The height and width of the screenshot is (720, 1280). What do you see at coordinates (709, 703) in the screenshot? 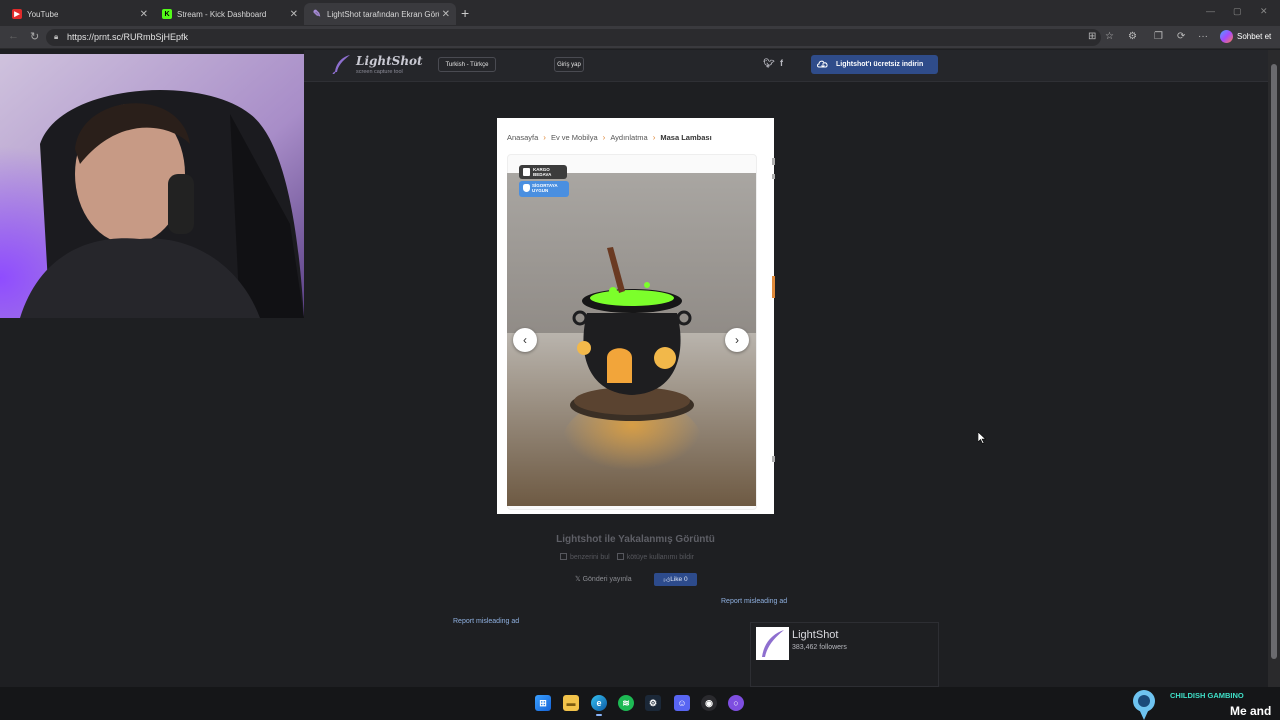
I see `obs-icon: ◉` at bounding box center [709, 703].